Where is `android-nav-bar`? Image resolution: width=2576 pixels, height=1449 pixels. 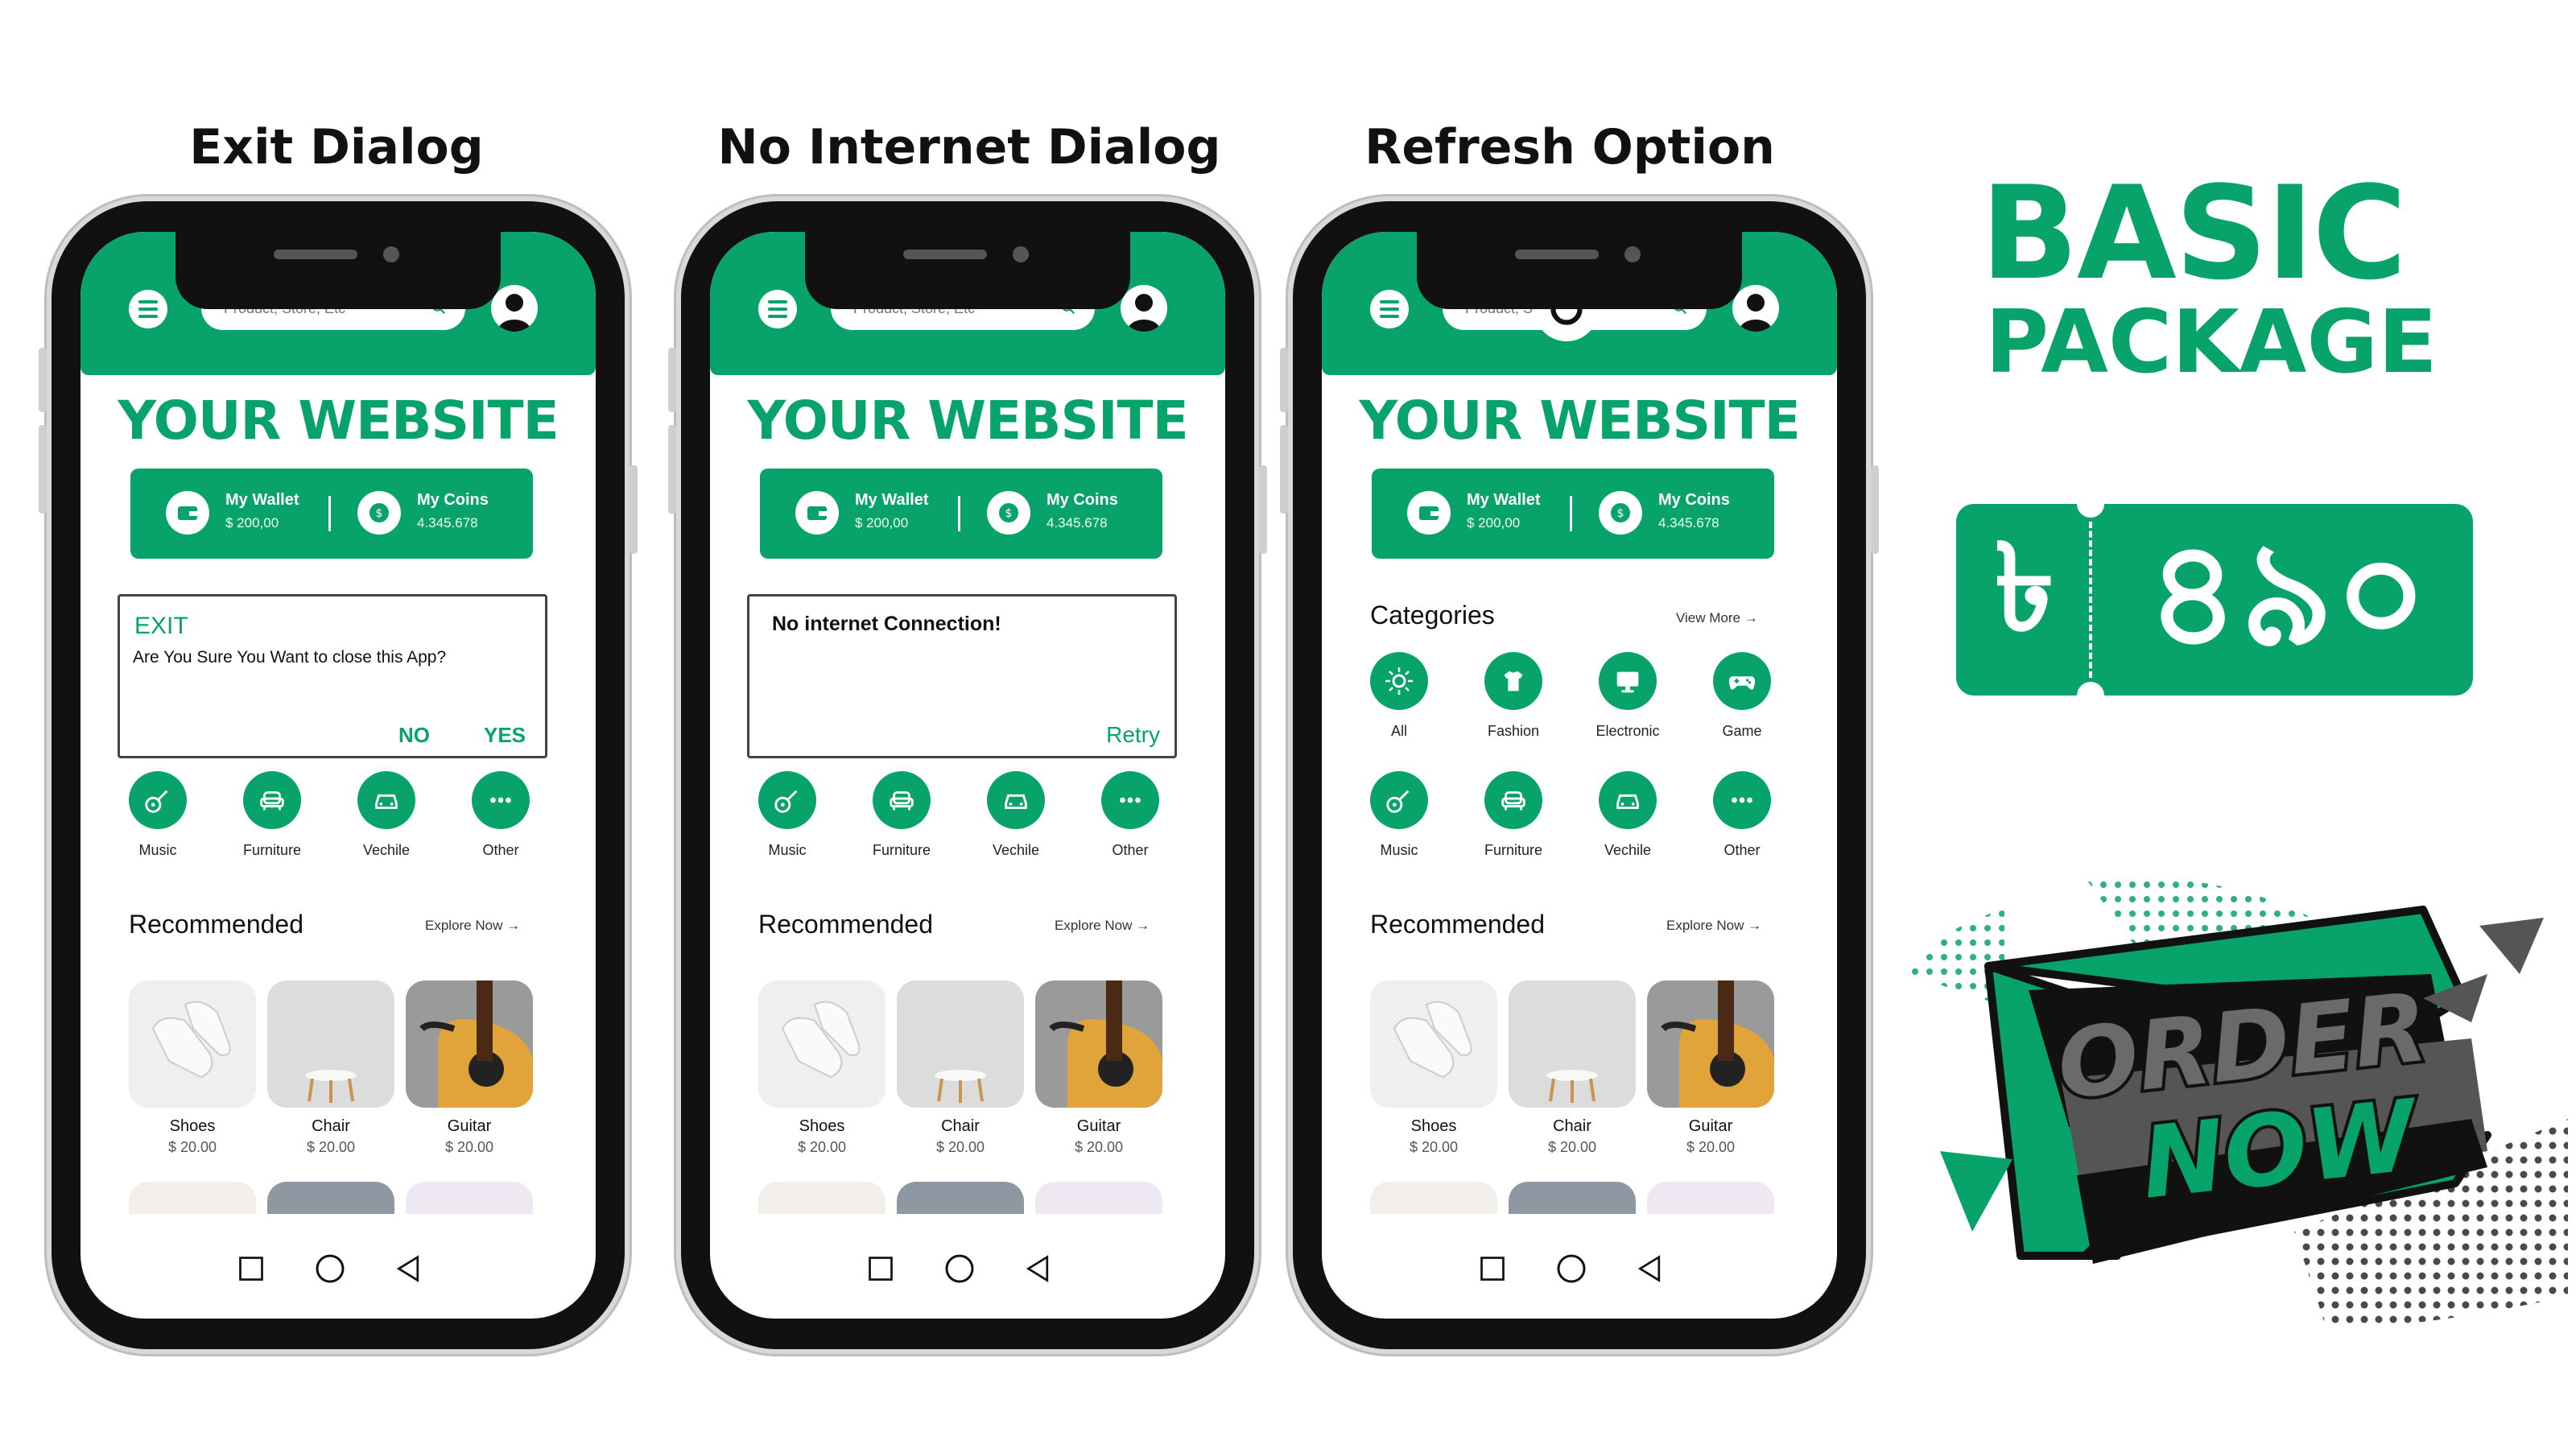 android-nav-bar is located at coordinates (338, 1273).